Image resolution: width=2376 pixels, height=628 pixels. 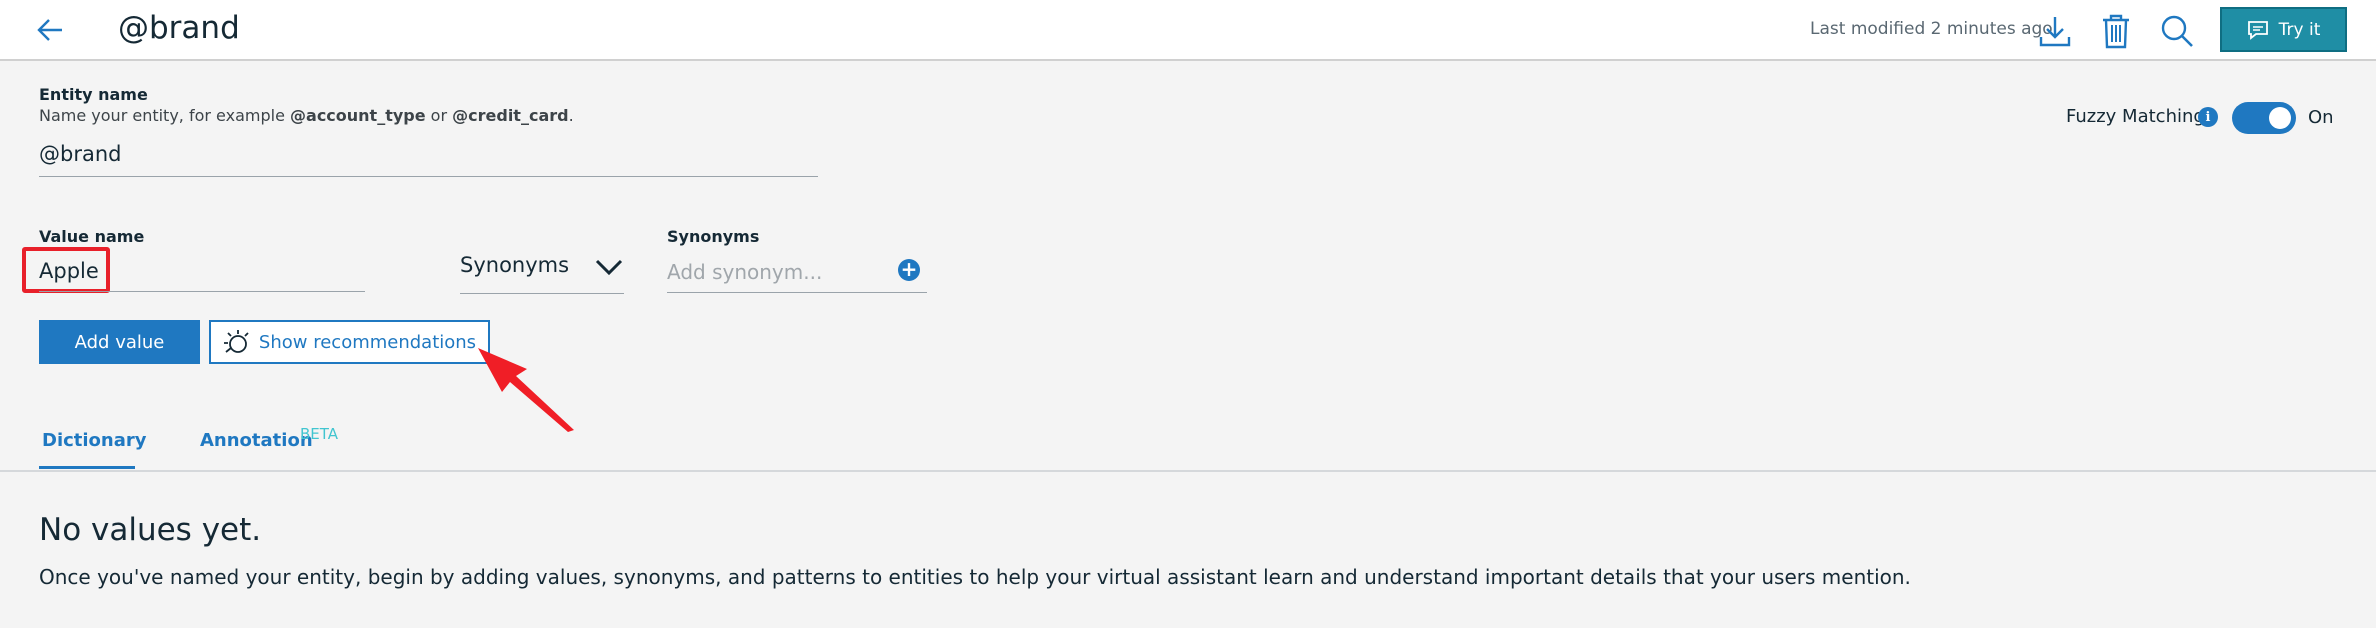 What do you see at coordinates (367, 342) in the screenshot?
I see `show-recommendations-label: Show recommendations` at bounding box center [367, 342].